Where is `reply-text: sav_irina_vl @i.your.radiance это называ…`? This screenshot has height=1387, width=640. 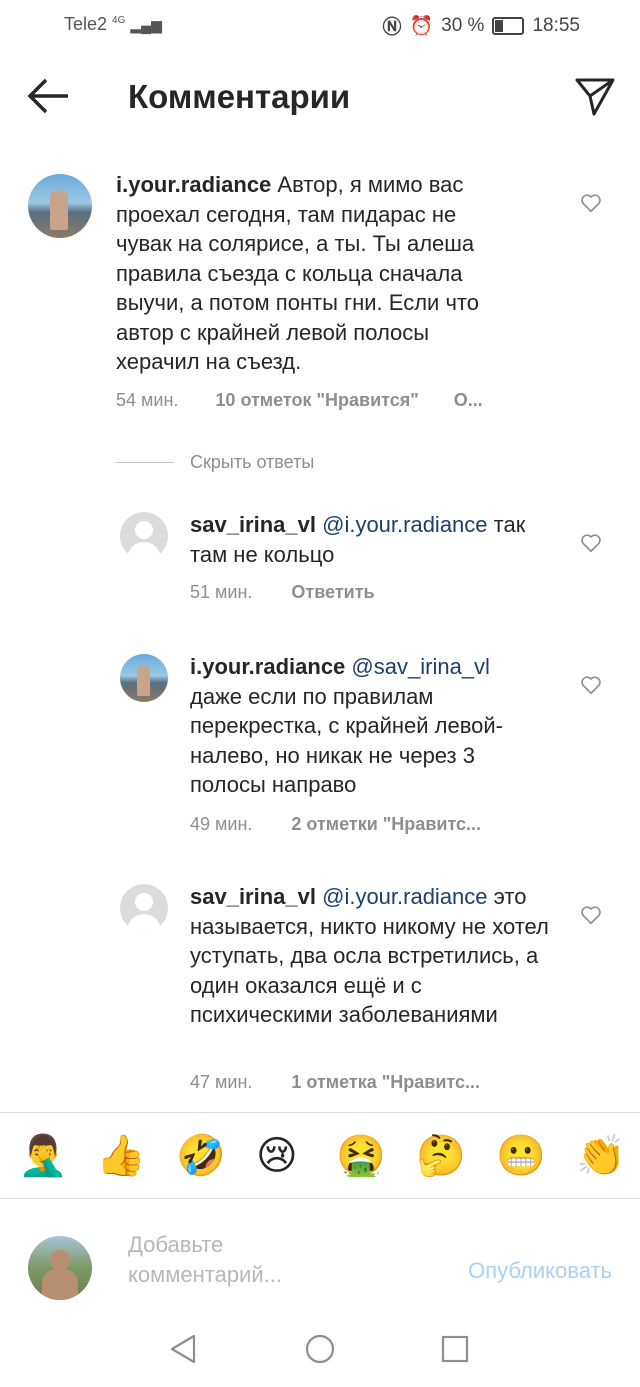
reply-text: sav_irina_vl @i.your.radiance это называ… is located at coordinates (375, 956).